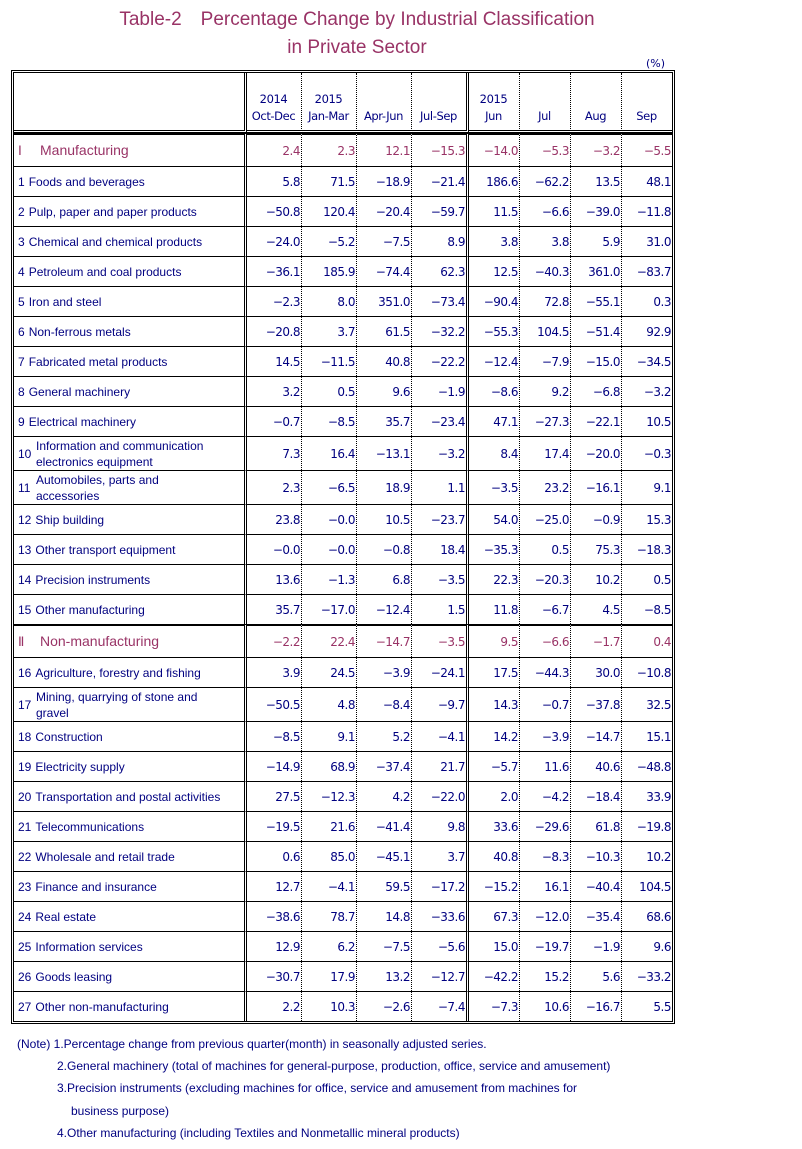 The width and height of the screenshot is (802, 1149). Describe the element at coordinates (384, 181) in the screenshot. I see `quarter-value-cell: −18.9` at that location.